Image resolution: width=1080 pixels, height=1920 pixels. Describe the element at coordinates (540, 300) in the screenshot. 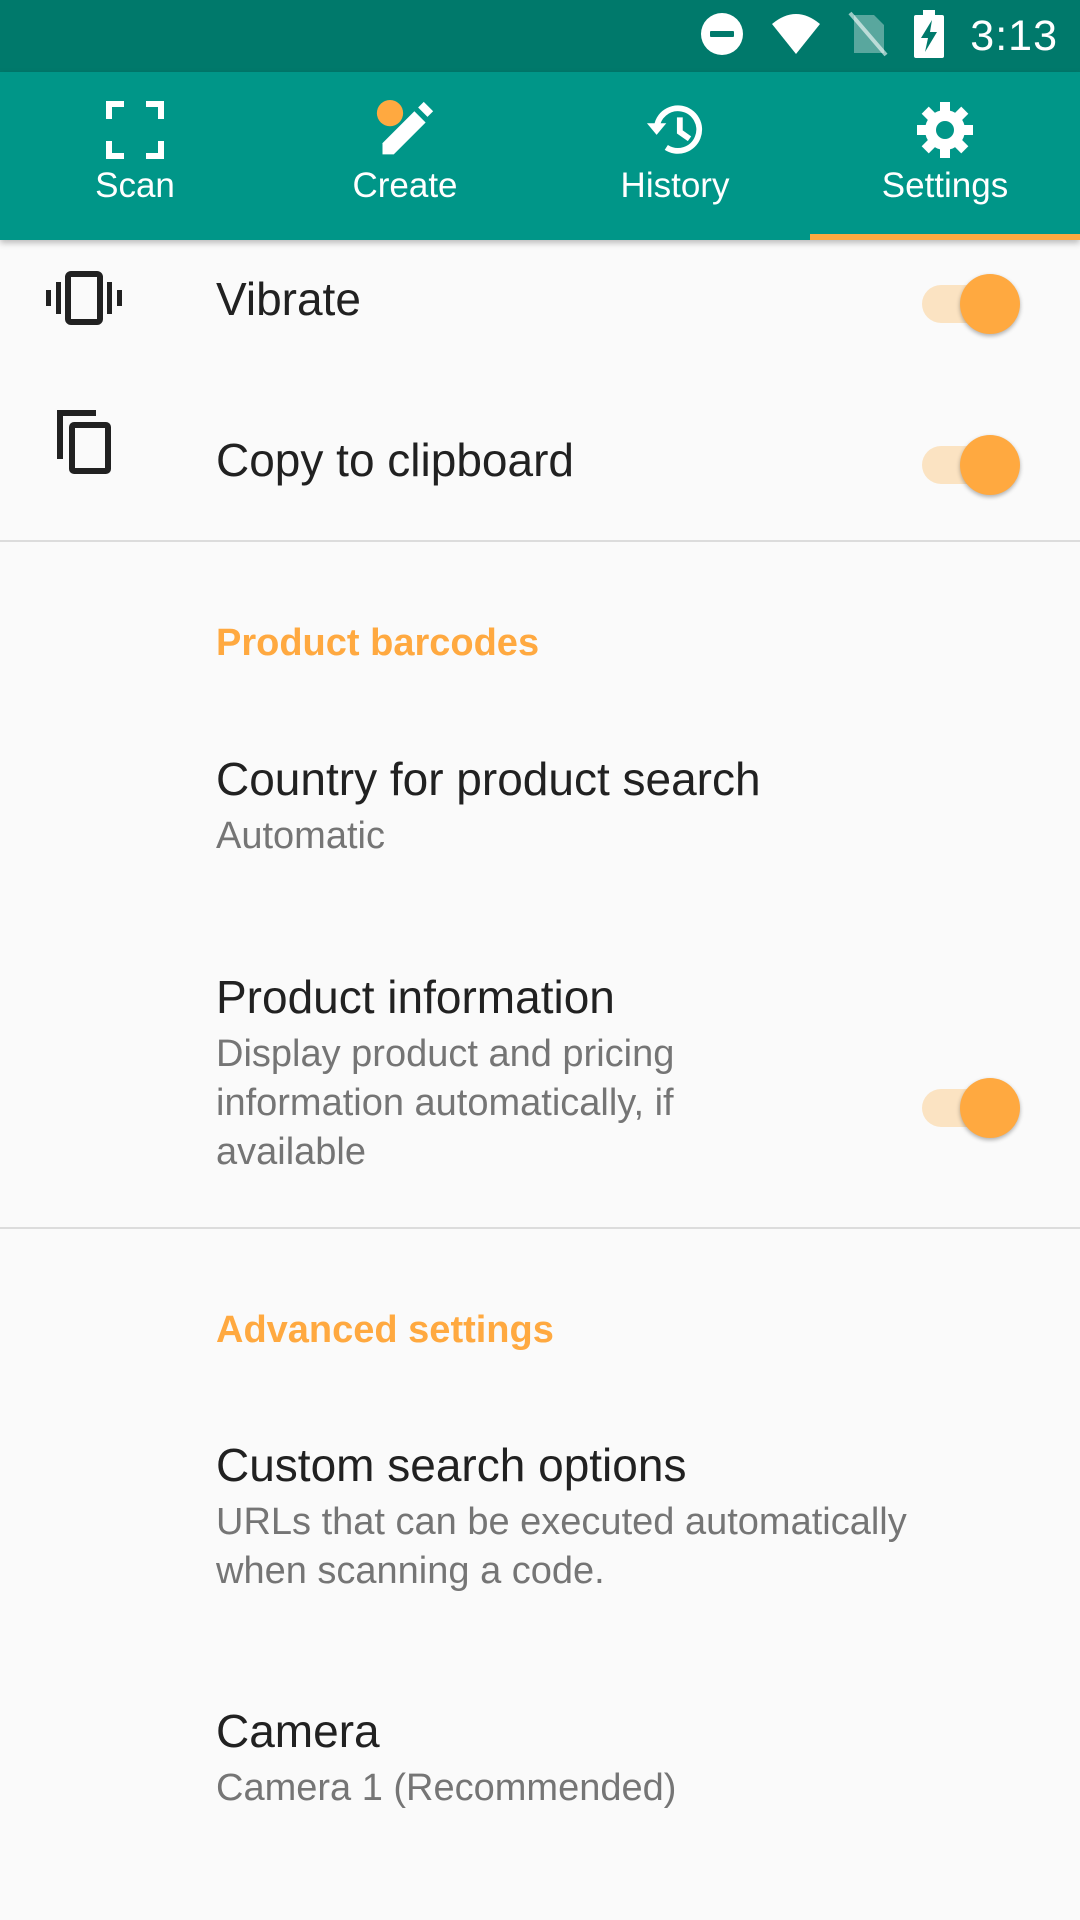

I see `vibrate-setting: Vibrate` at that location.